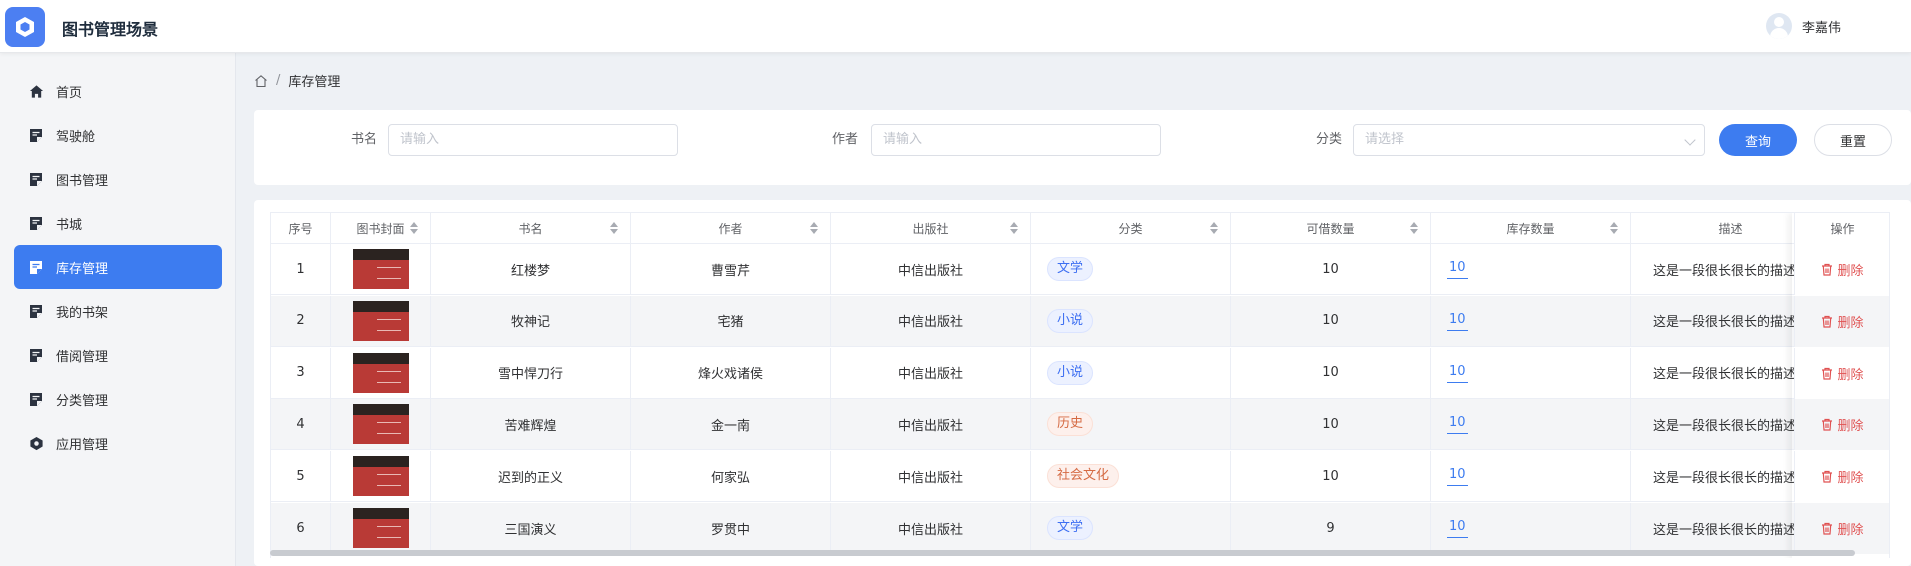  I want to click on column-header-cover: 图书封面, so click(381, 228).